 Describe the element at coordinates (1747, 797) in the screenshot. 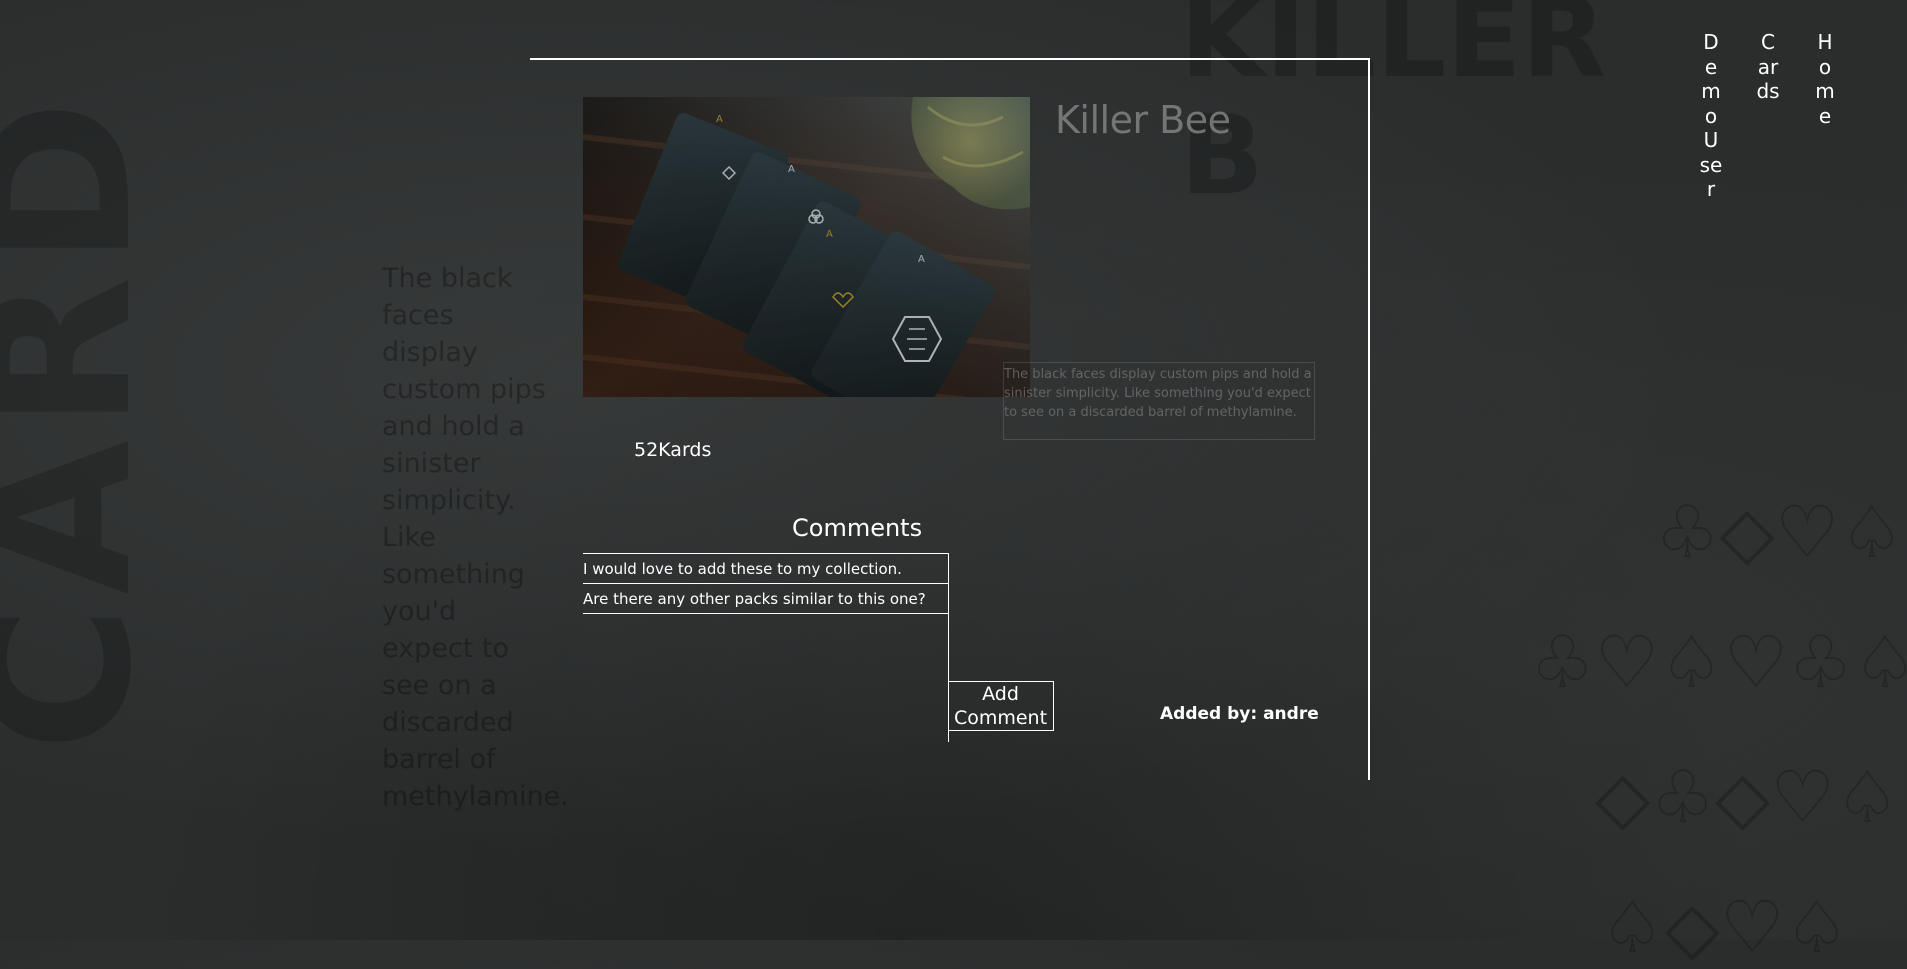

I see `background-suits-row: ◇♧◇♡♤` at that location.